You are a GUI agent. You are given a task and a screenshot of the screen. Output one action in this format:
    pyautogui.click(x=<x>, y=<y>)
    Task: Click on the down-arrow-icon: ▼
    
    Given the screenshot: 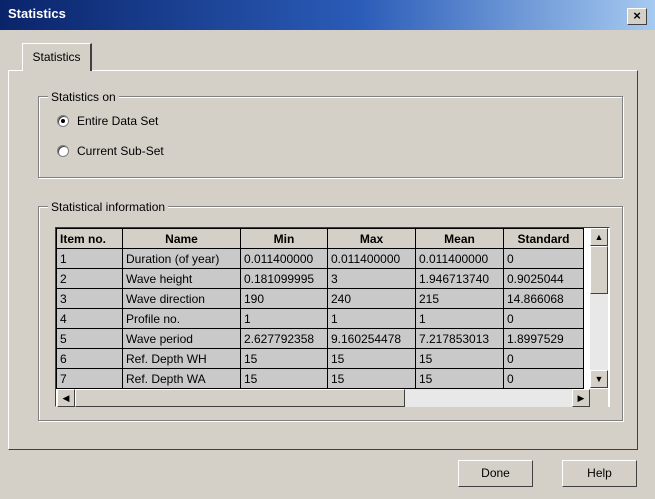 What is the action you would take?
    pyautogui.click(x=599, y=379)
    